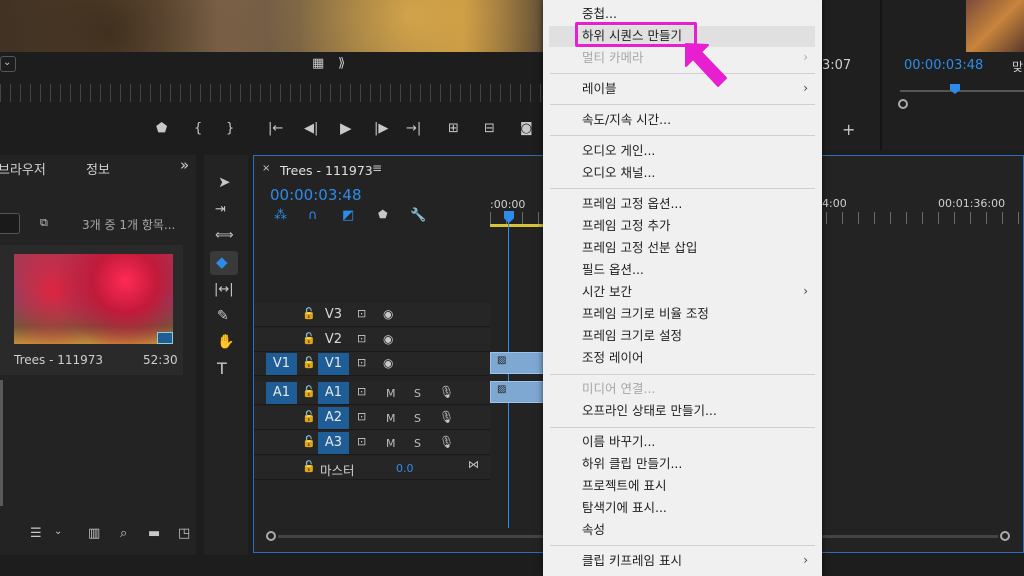 This screenshot has height=576, width=1024. I want to click on camera-icon: ◙, so click(526, 128).